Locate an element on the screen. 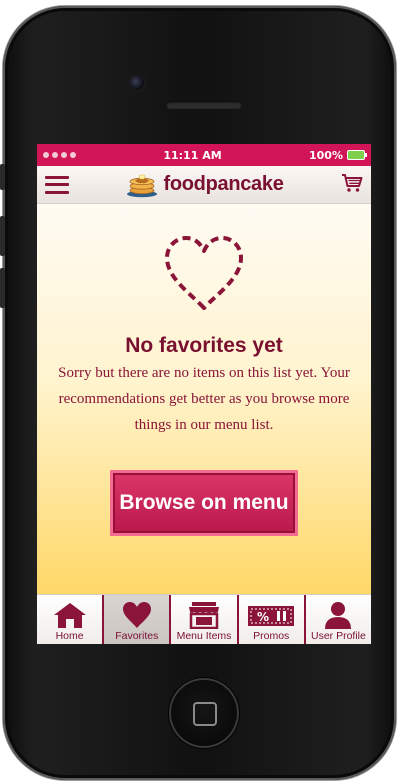 The height and width of the screenshot is (783, 401). battery-percent: 100% is located at coordinates (326, 155).